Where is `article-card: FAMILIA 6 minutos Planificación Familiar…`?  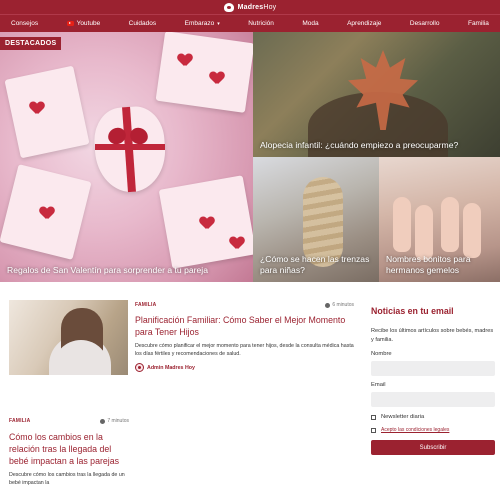
article-card: FAMILIA 6 minutos Planificación Familiar… is located at coordinates (181, 337).